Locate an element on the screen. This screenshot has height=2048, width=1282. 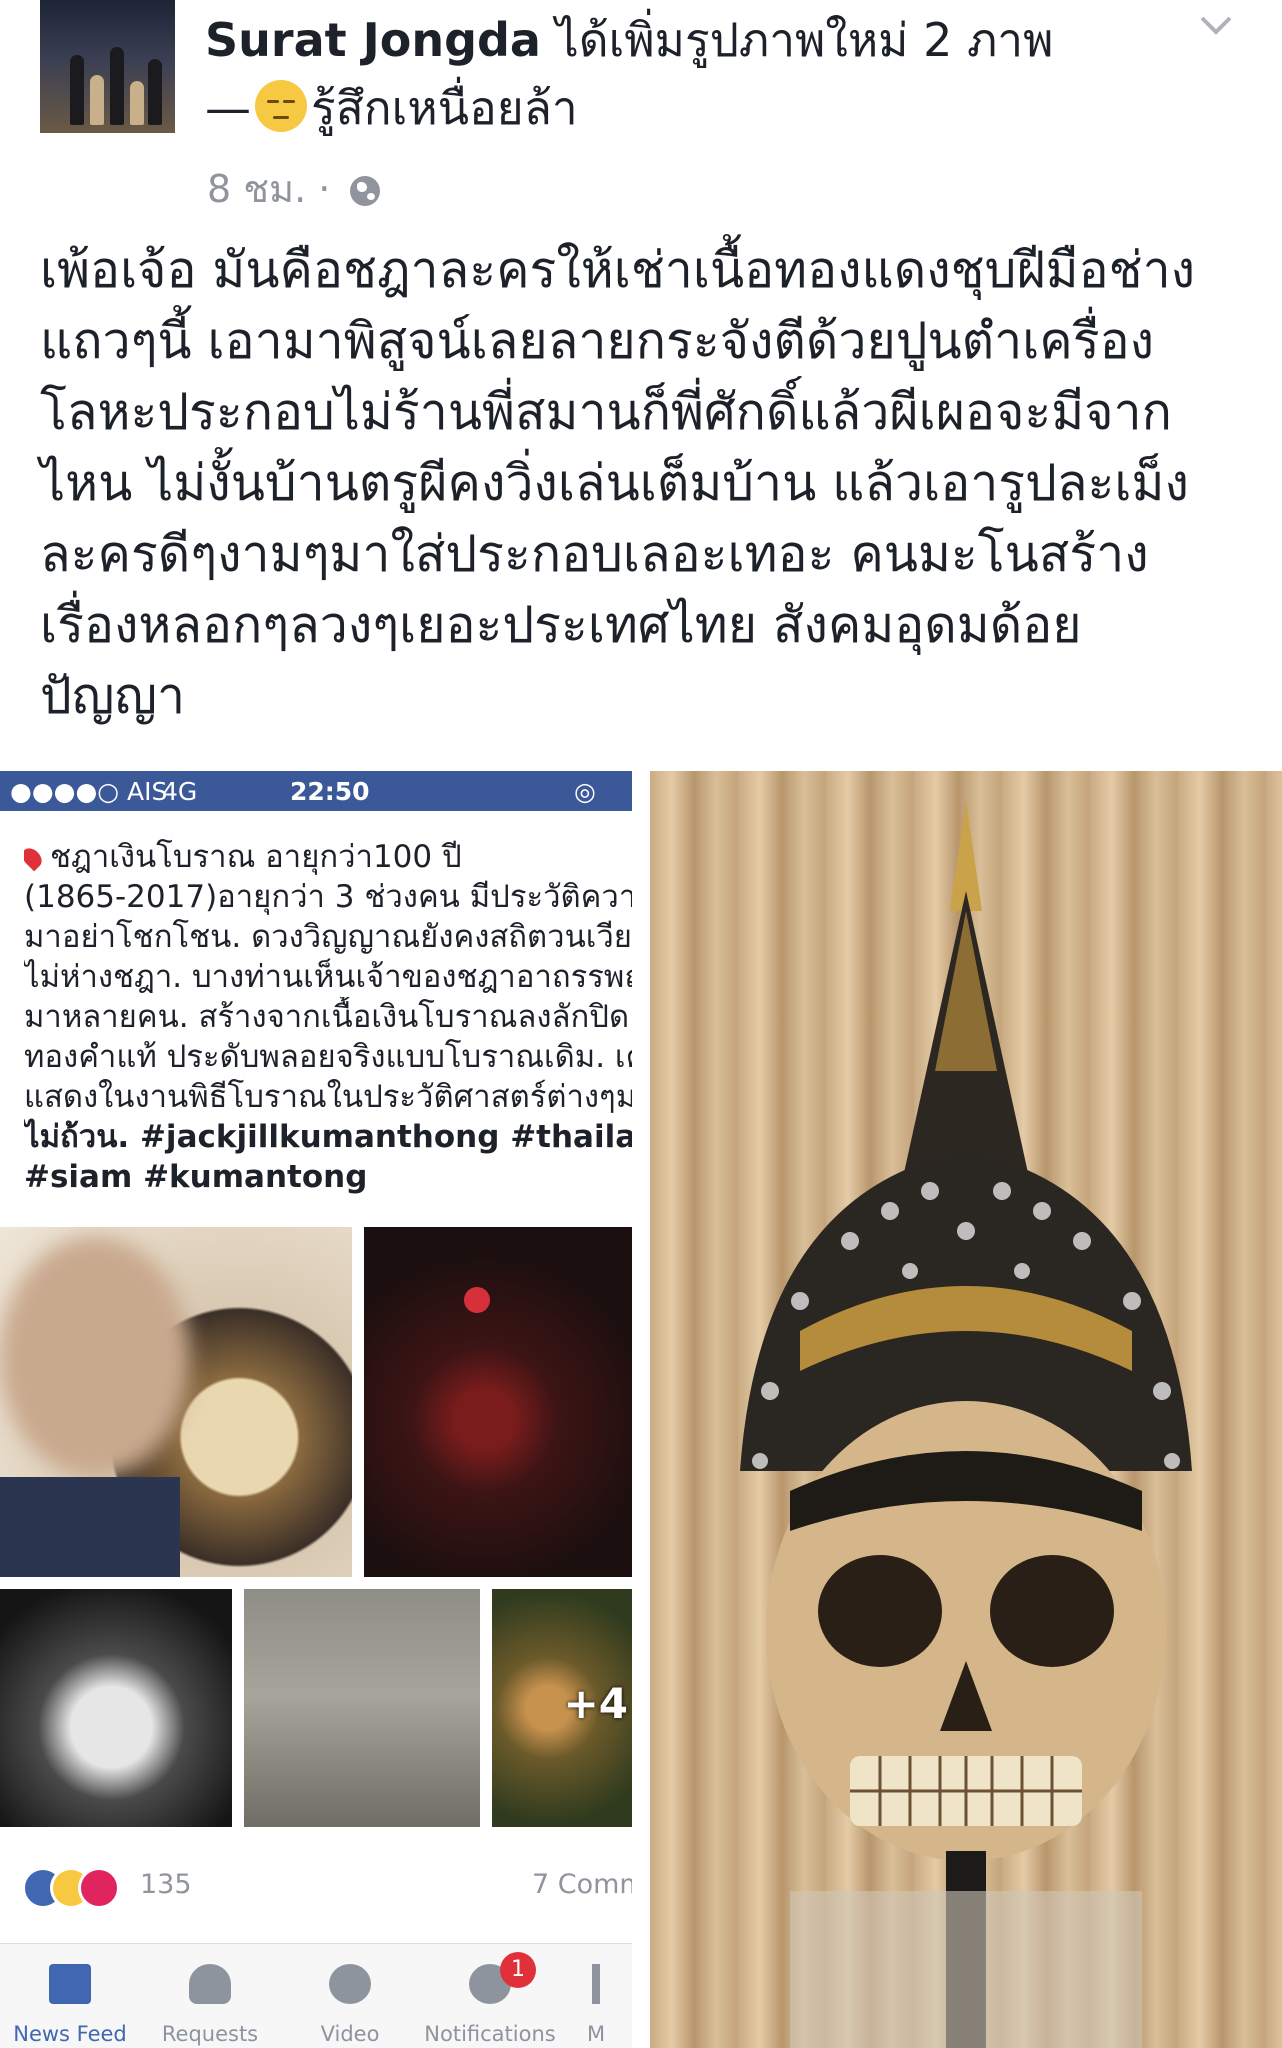
caption-line: #siam #kumantong is located at coordinates (196, 1177).